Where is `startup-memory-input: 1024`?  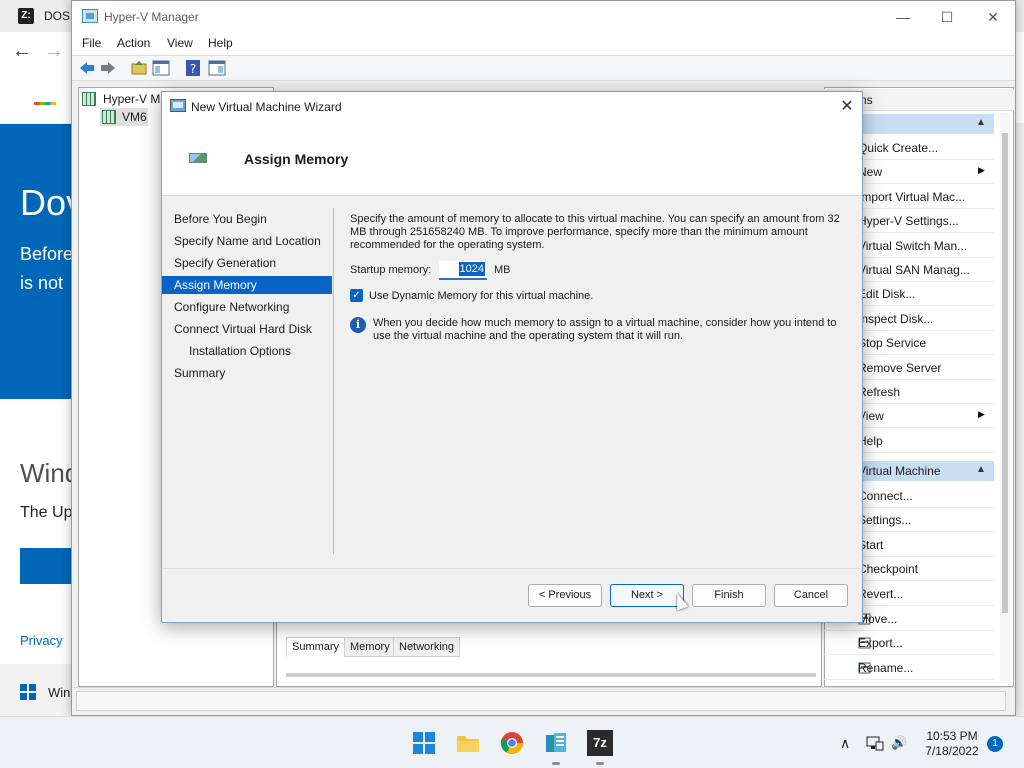
startup-memory-input: 1024 is located at coordinates (463, 270).